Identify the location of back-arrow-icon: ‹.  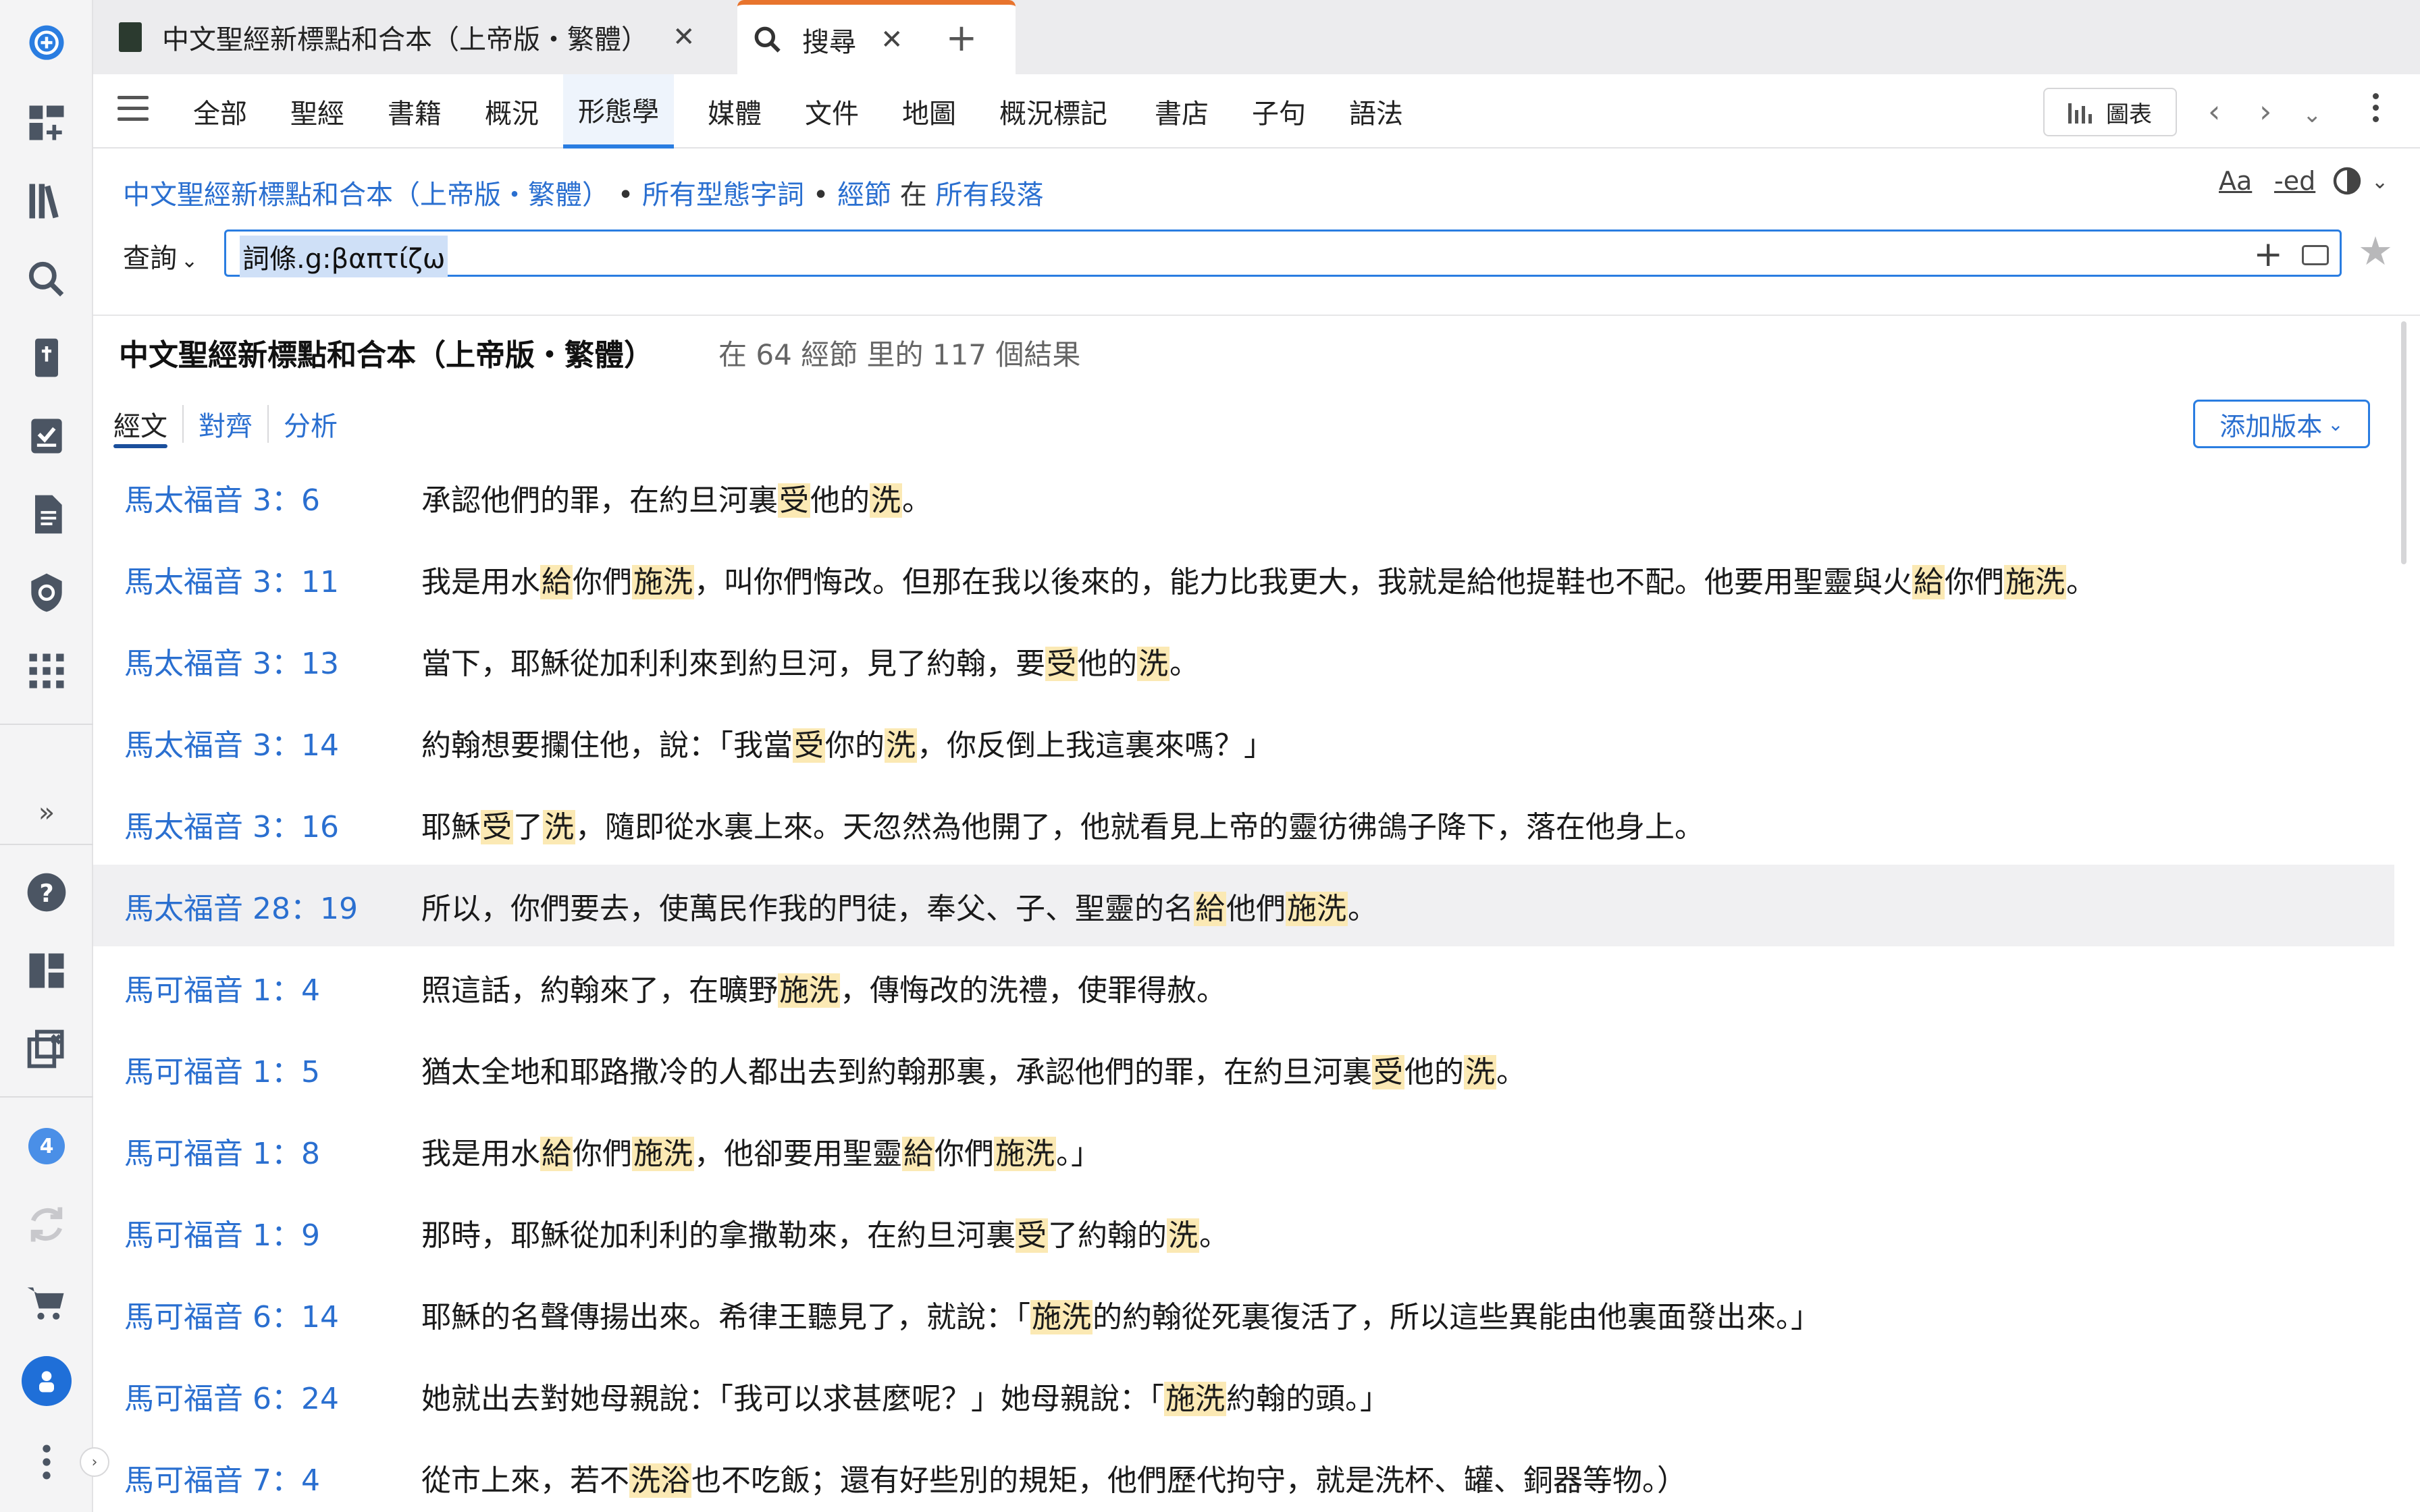
(2214, 111).